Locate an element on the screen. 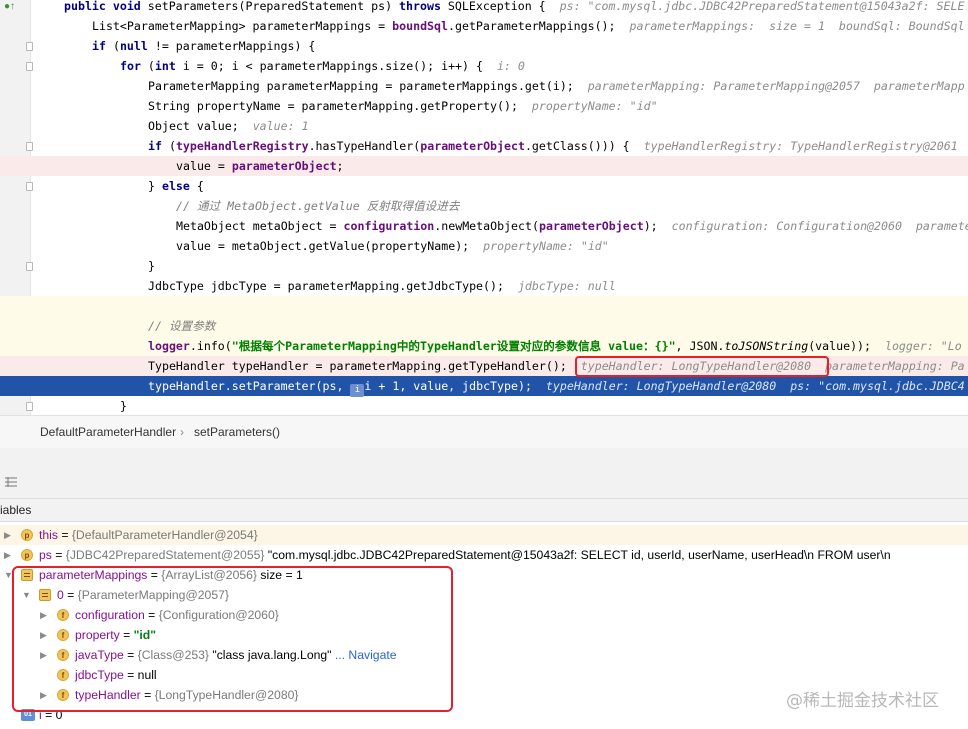 Image resolution: width=968 pixels, height=729 pixels. code-token: typeHandlerRegistry is located at coordinates (242, 146).